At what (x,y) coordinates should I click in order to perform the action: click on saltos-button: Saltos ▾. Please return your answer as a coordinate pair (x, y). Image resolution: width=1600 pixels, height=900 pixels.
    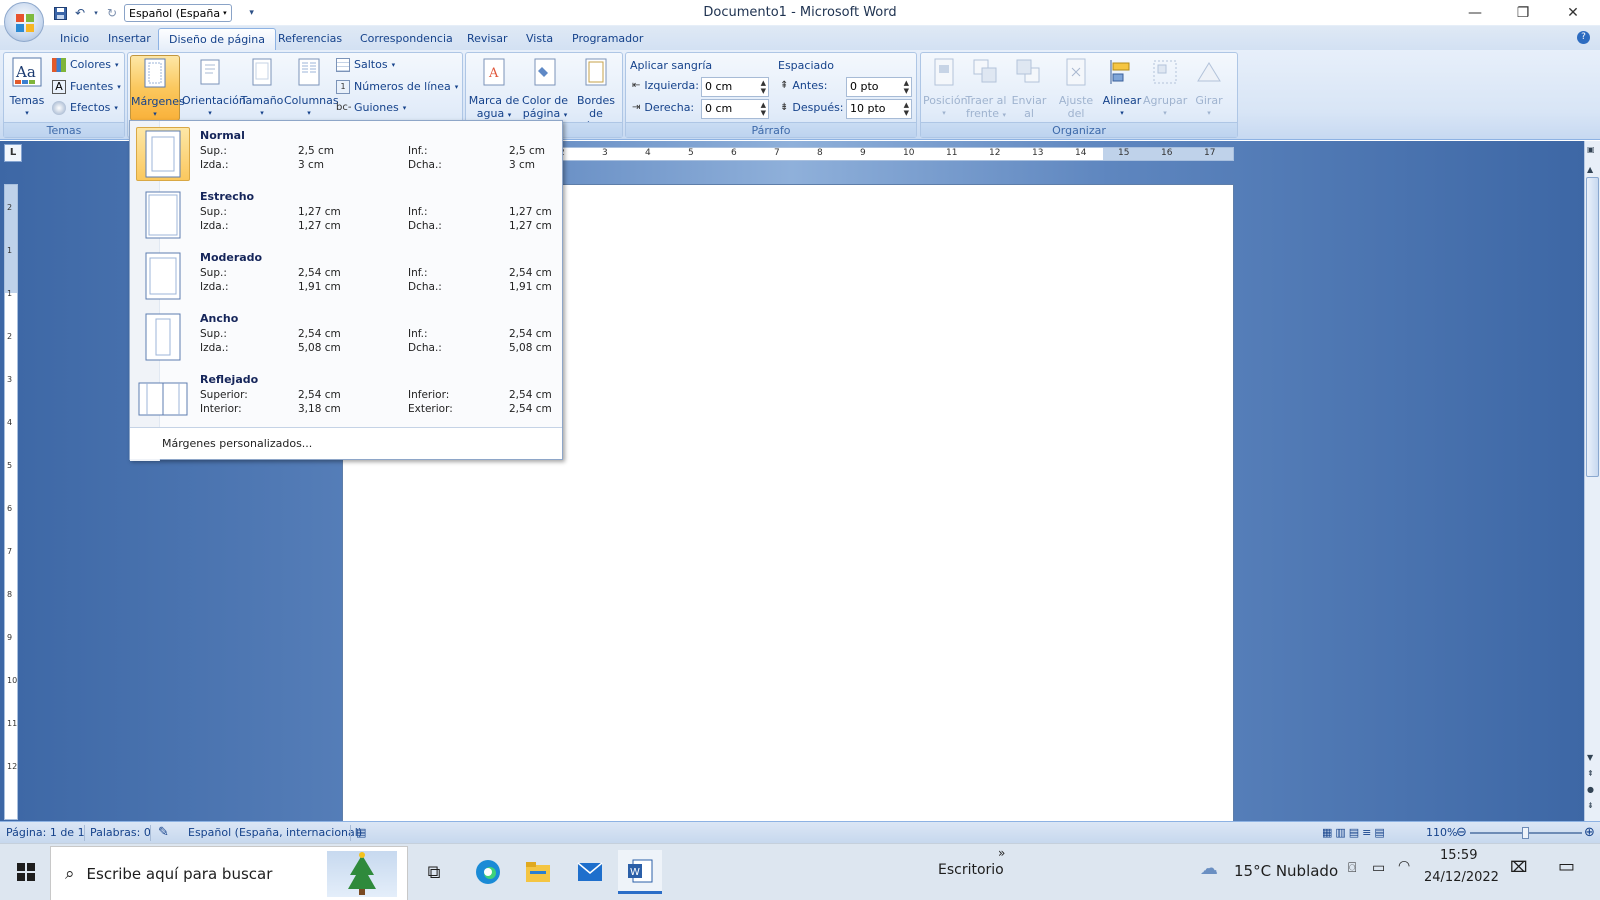
    Looking at the image, I should click on (365, 65).